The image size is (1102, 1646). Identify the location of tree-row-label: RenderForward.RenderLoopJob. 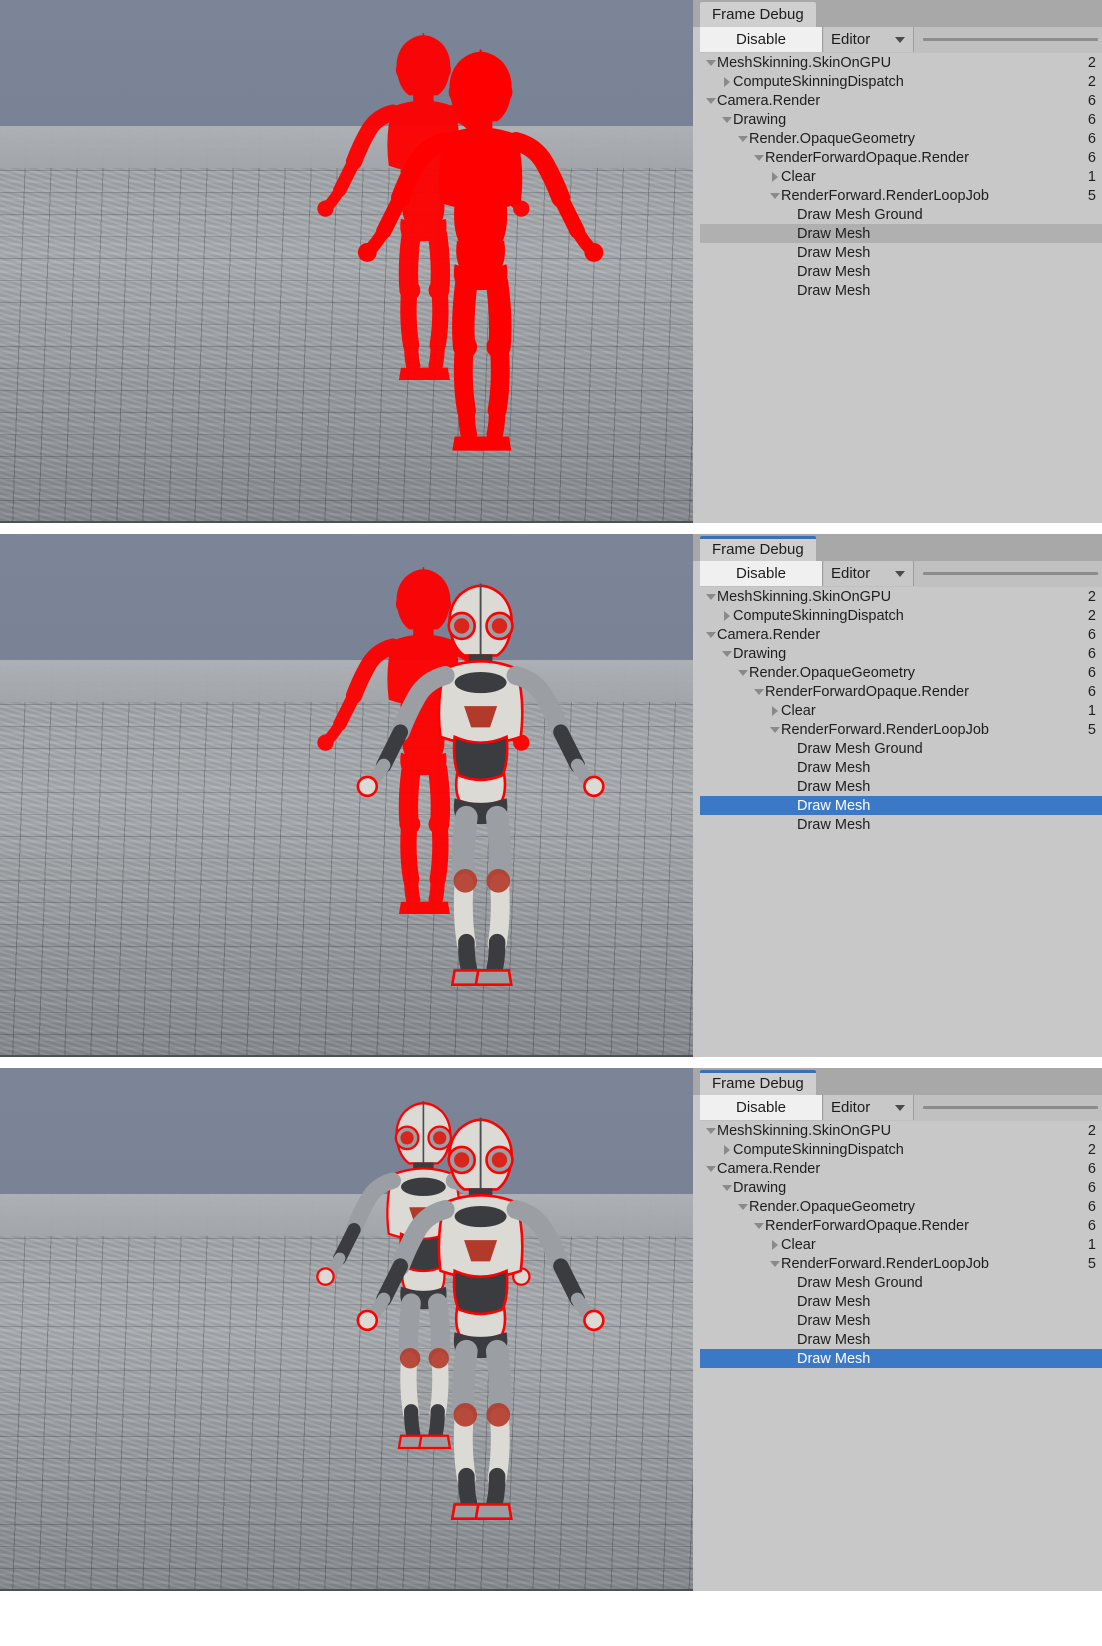
(885, 1263).